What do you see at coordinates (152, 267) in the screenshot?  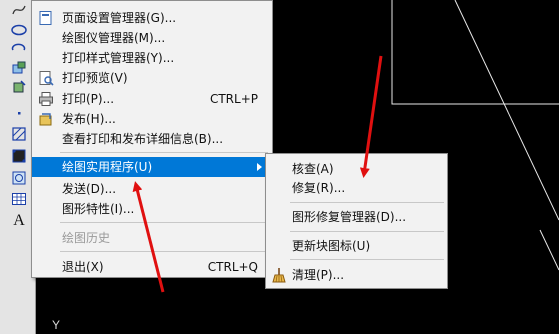 I see `menu-item-exit: 退出(X) CTRL+Q` at bounding box center [152, 267].